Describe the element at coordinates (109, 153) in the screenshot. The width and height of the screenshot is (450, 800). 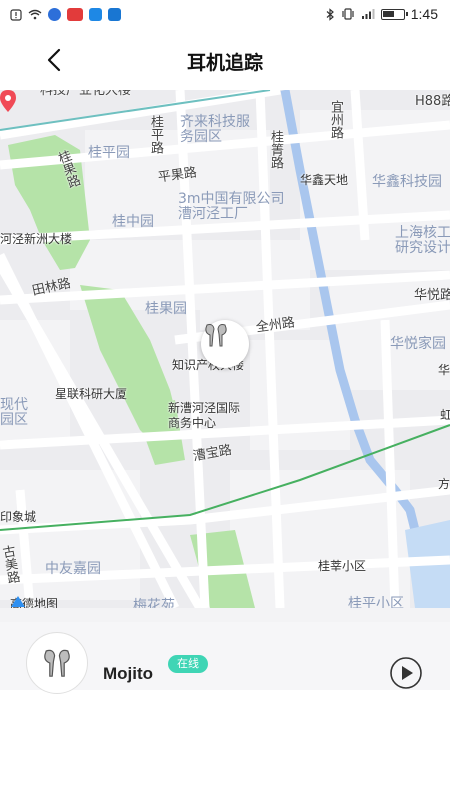
I see `area-label: 桂平园` at that location.